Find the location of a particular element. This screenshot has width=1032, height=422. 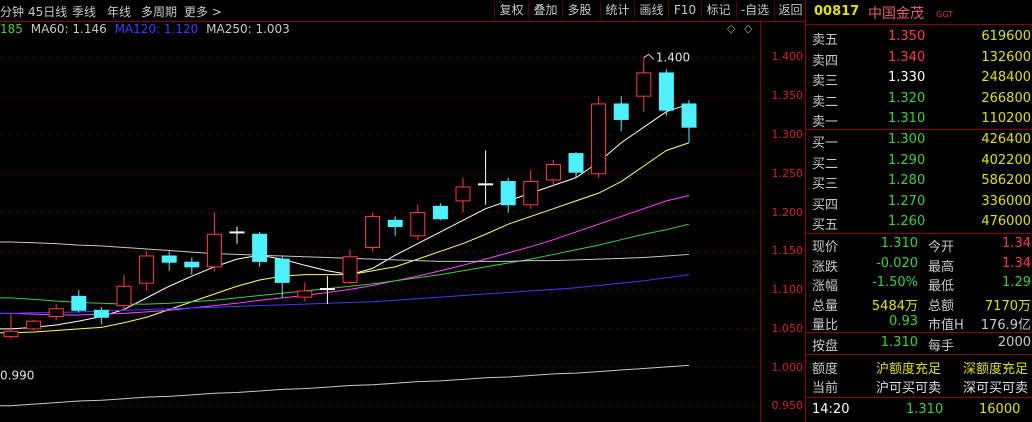

bid-level-volume: 426400 is located at coordinates (1006, 139).